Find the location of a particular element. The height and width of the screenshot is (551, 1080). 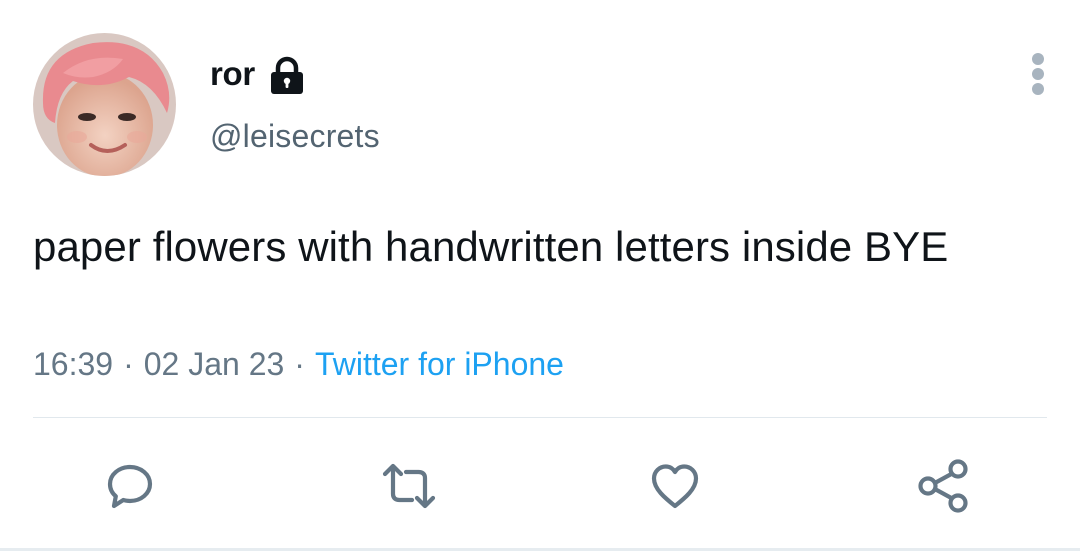

display-name: ror is located at coordinates (232, 74).